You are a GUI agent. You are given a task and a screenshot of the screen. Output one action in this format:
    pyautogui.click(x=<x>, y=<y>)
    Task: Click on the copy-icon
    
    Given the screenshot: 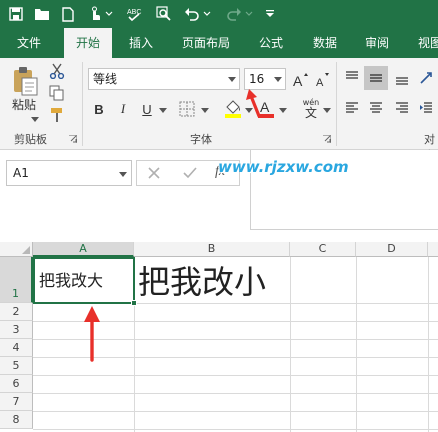 What is the action you would take?
    pyautogui.click(x=57, y=93)
    